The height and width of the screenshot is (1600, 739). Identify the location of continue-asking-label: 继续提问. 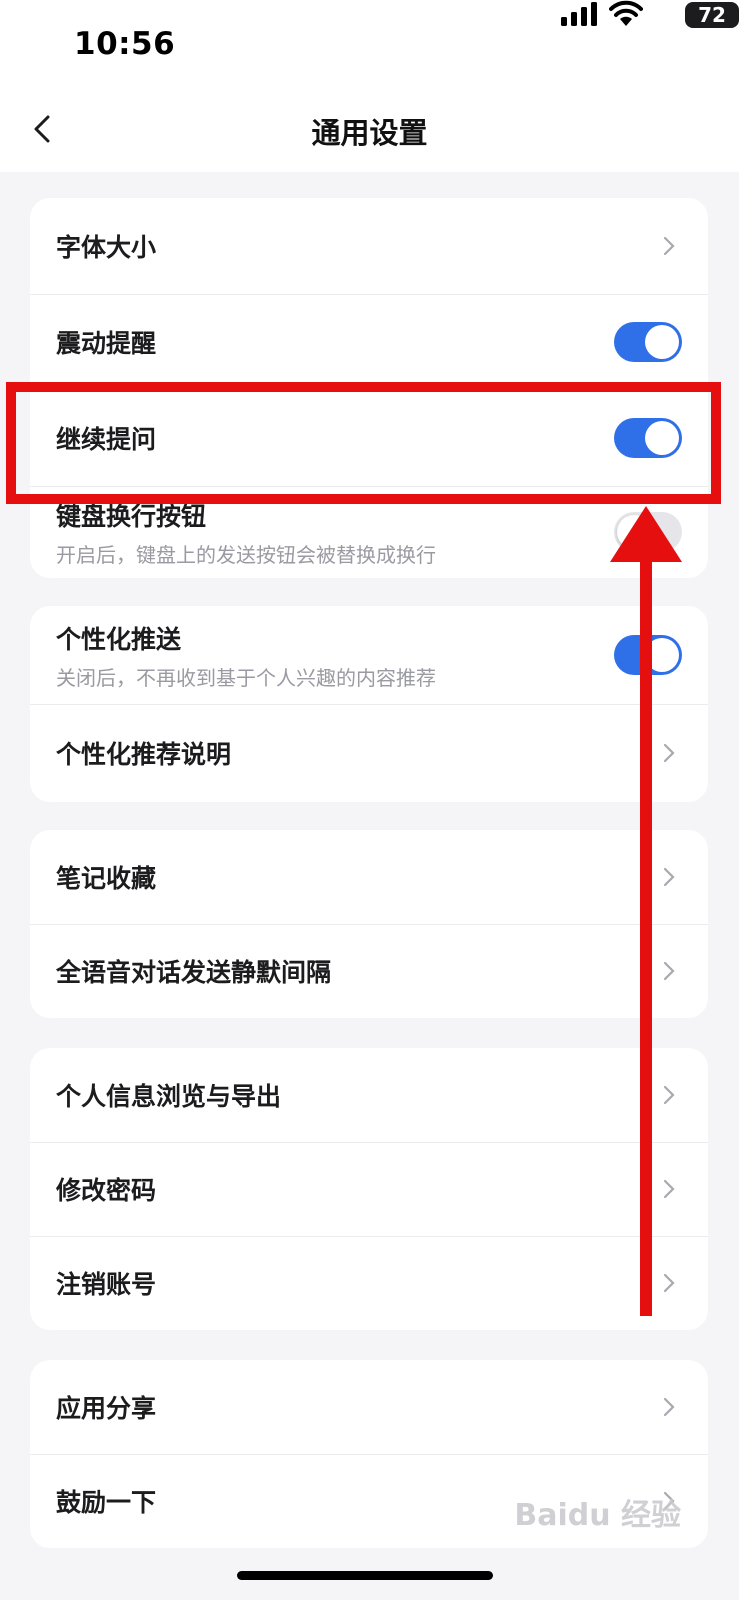
(106, 439).